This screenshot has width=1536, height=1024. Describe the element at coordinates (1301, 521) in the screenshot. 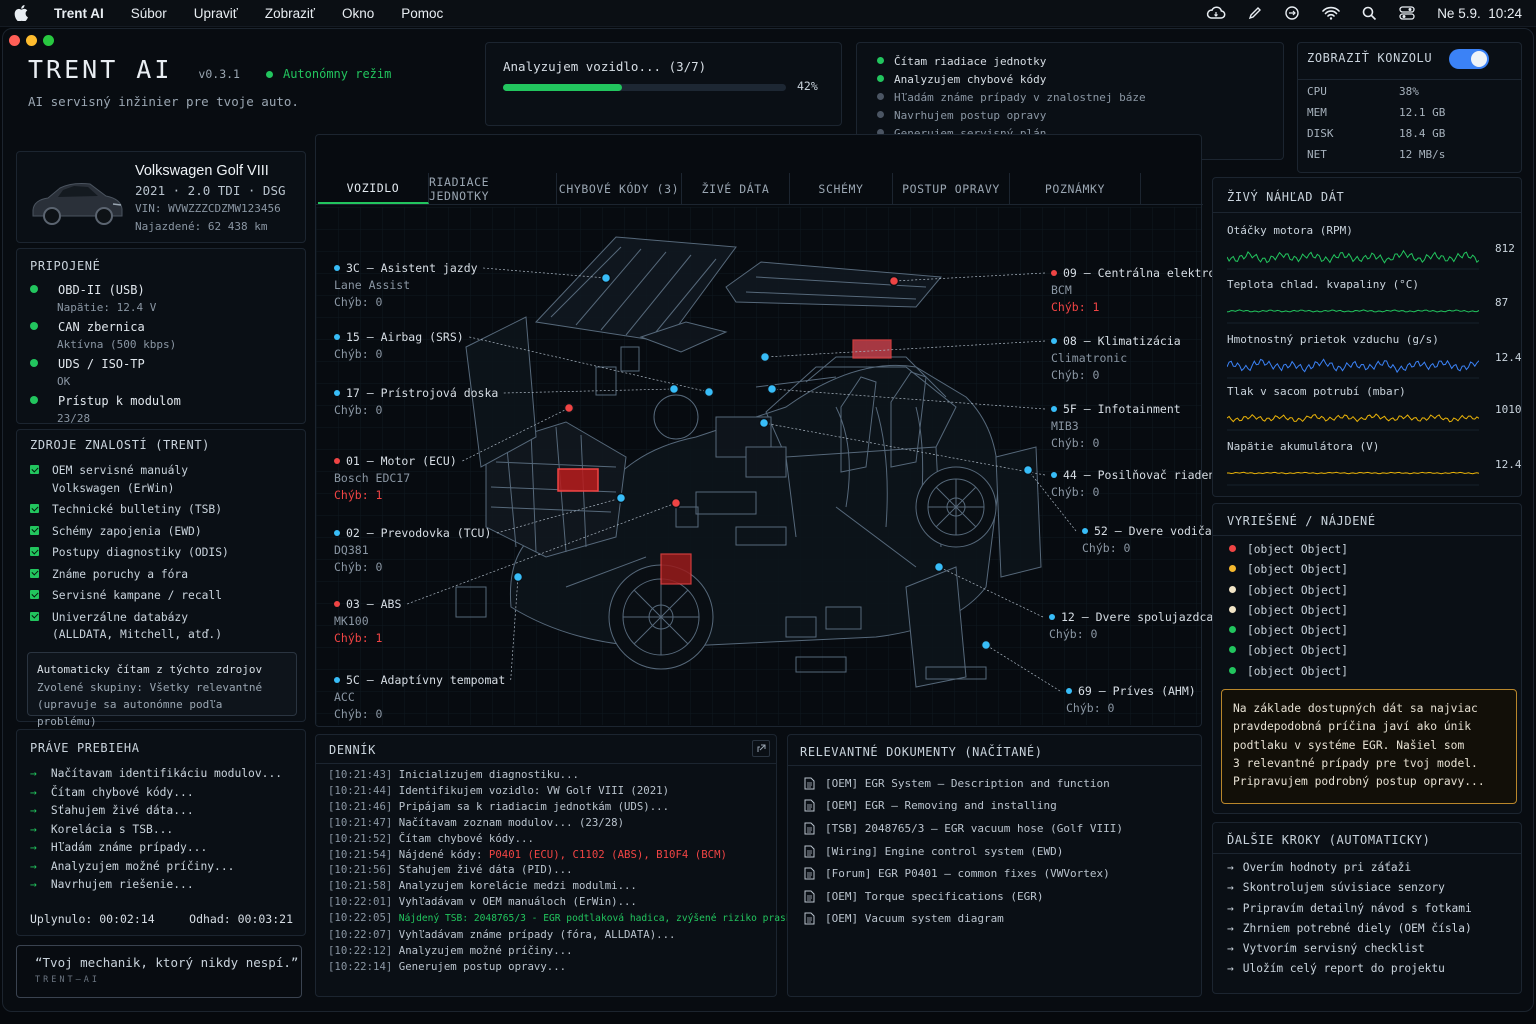

I see `resolved-title: VYRIEŠENÉ / NÁJDENÉ` at that location.